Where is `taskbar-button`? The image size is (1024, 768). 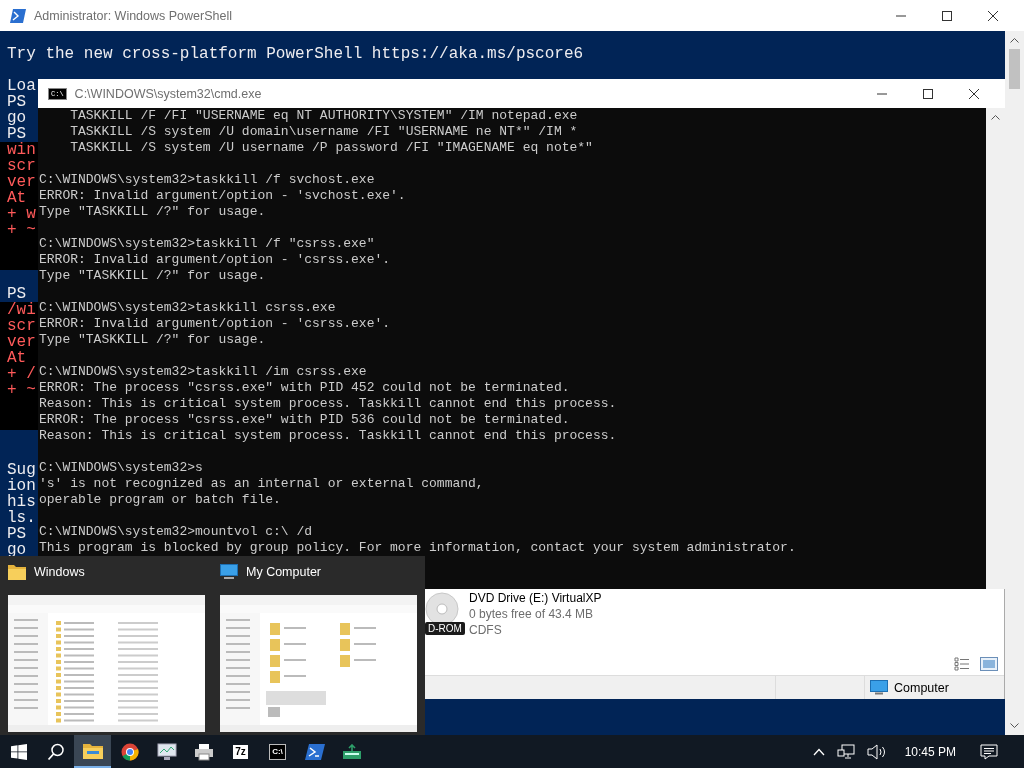
taskbar-button is located at coordinates (92, 751).